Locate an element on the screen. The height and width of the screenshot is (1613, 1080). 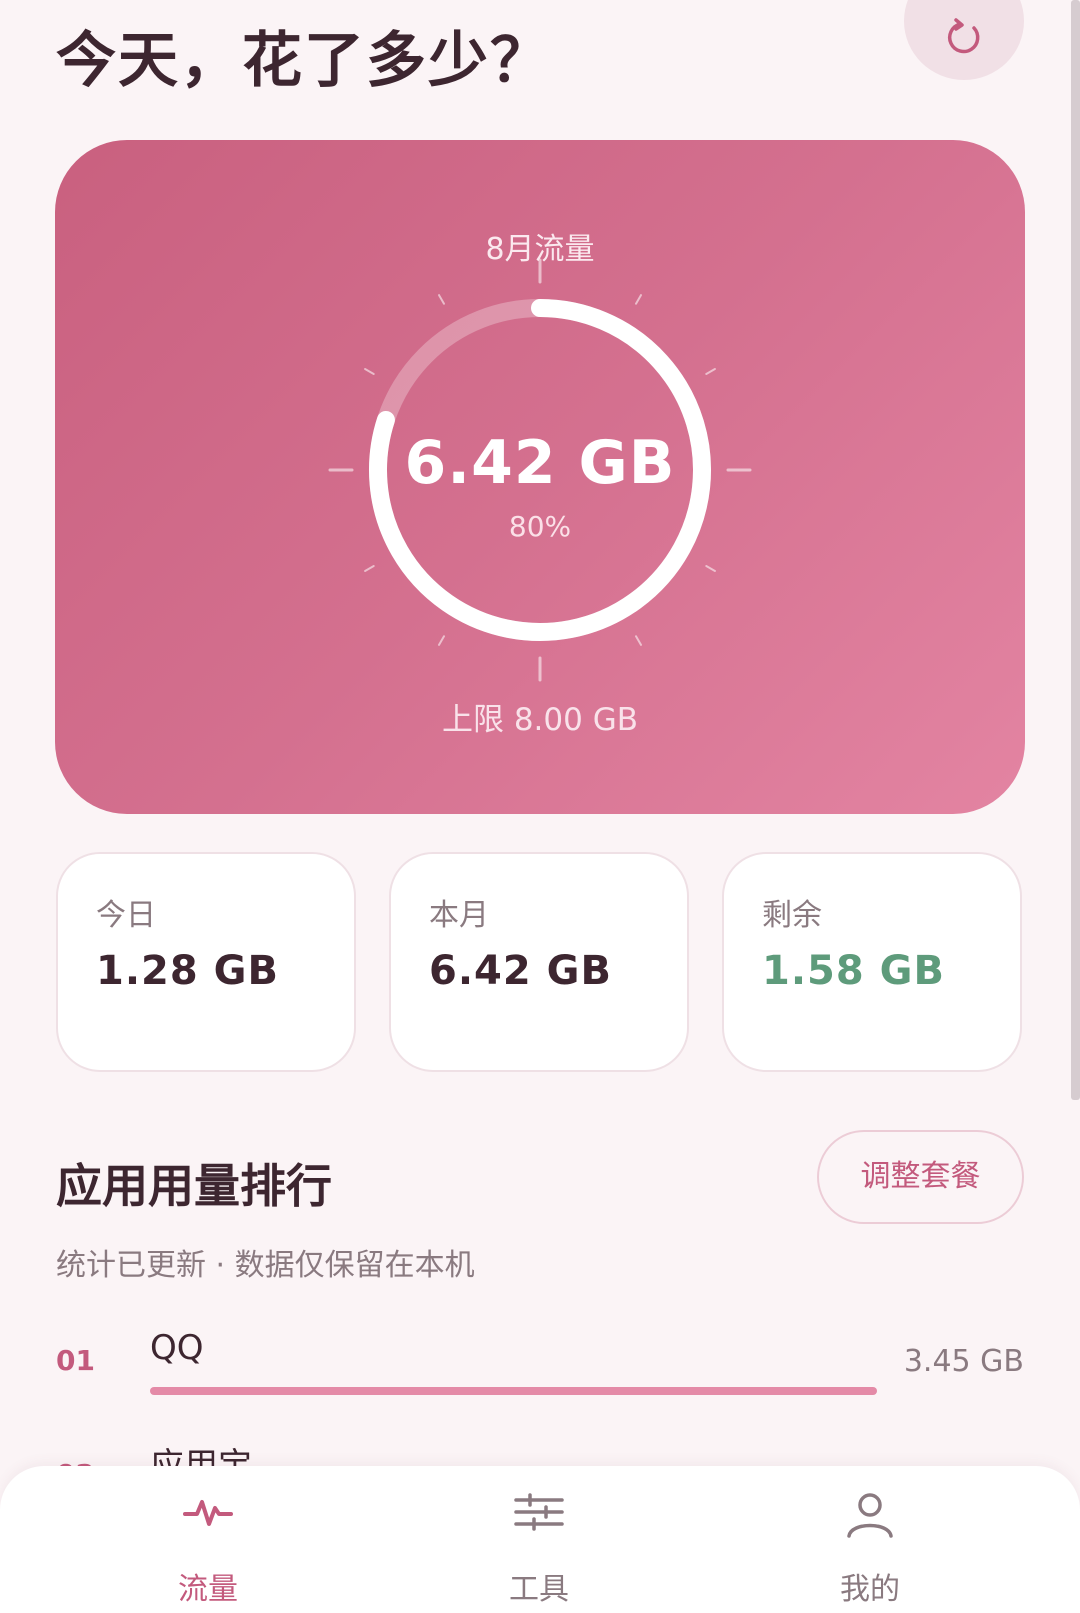
used-amount: 6.42 GB is located at coordinates (540, 463).